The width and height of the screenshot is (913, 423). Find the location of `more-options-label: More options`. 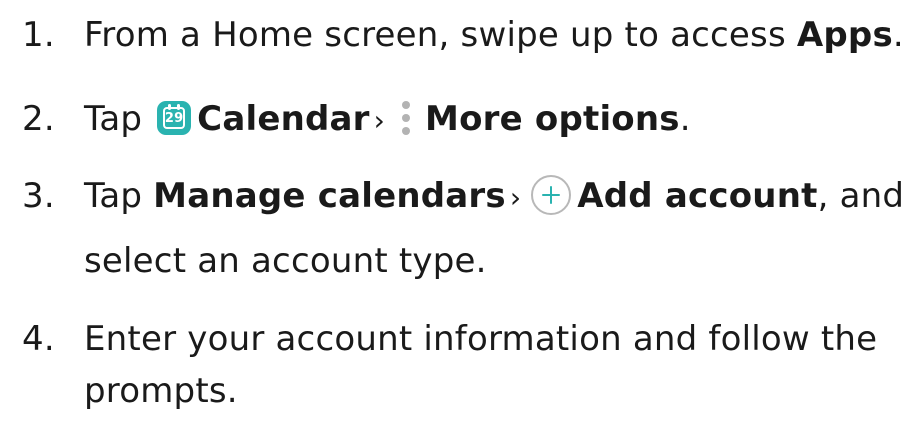

more-options-label: More options is located at coordinates (552, 119).